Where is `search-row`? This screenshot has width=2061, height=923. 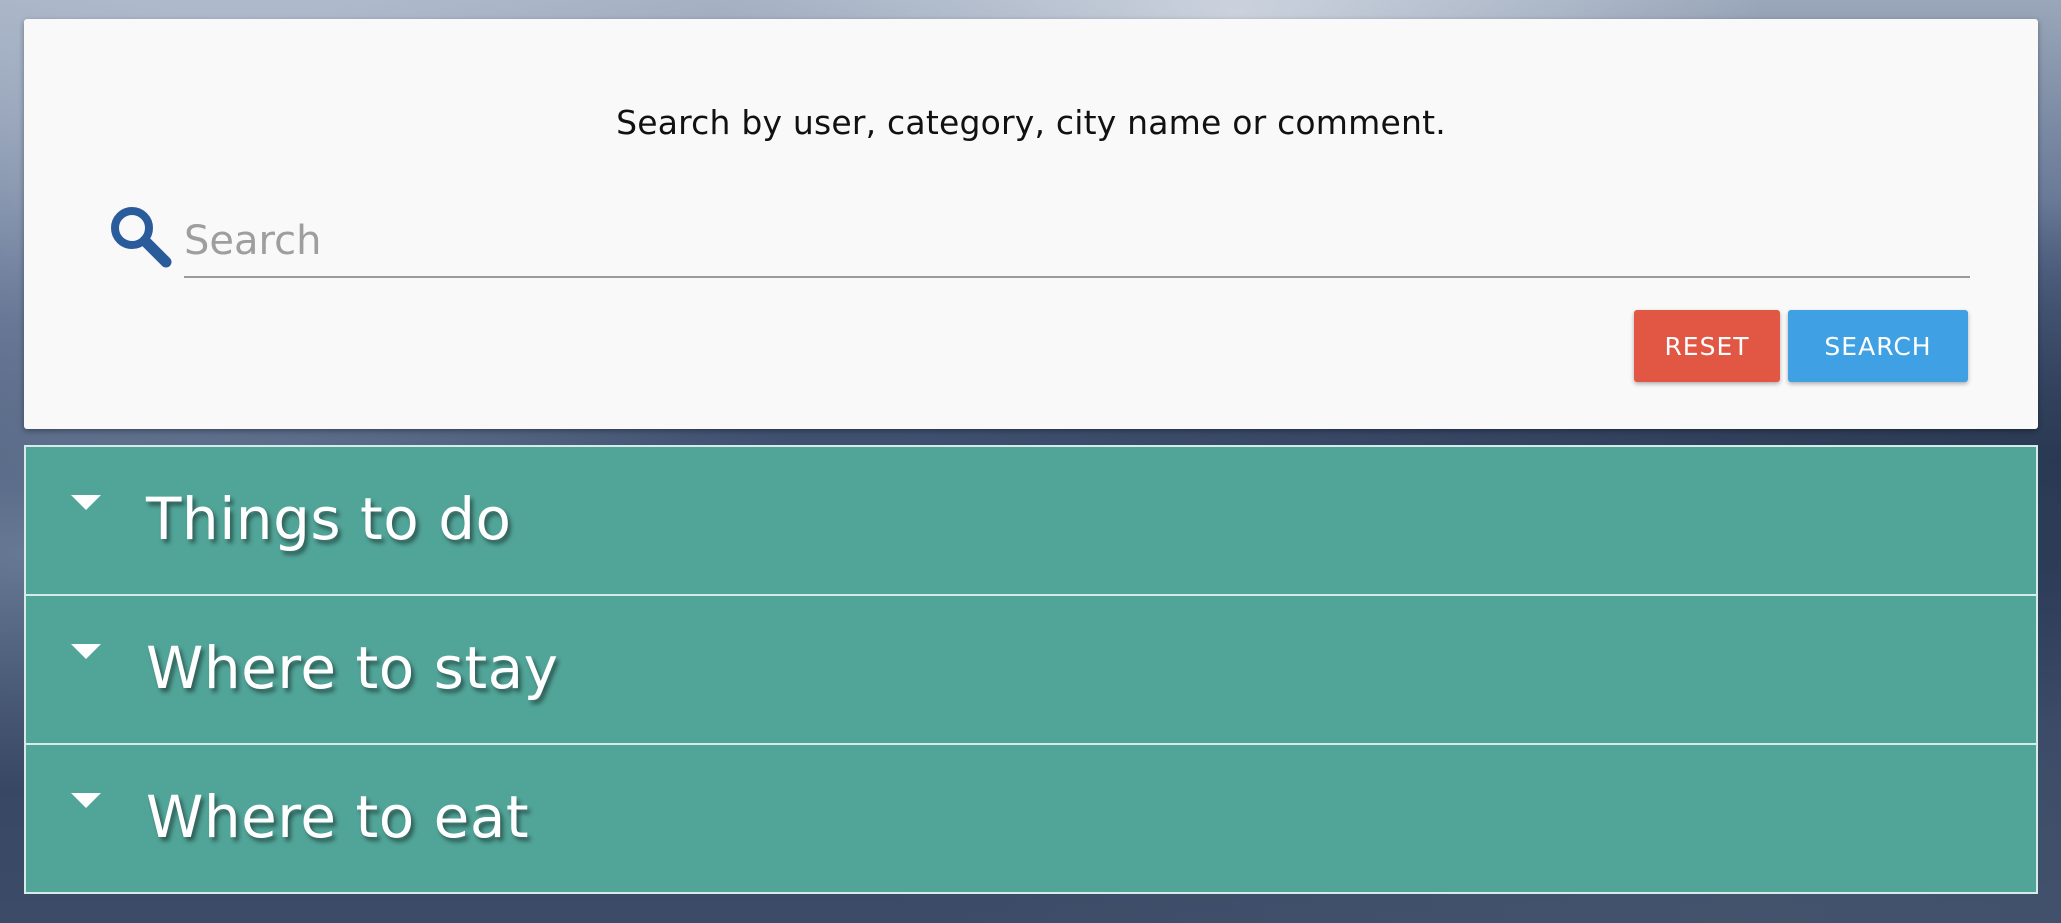 search-row is located at coordinates (1051, 232).